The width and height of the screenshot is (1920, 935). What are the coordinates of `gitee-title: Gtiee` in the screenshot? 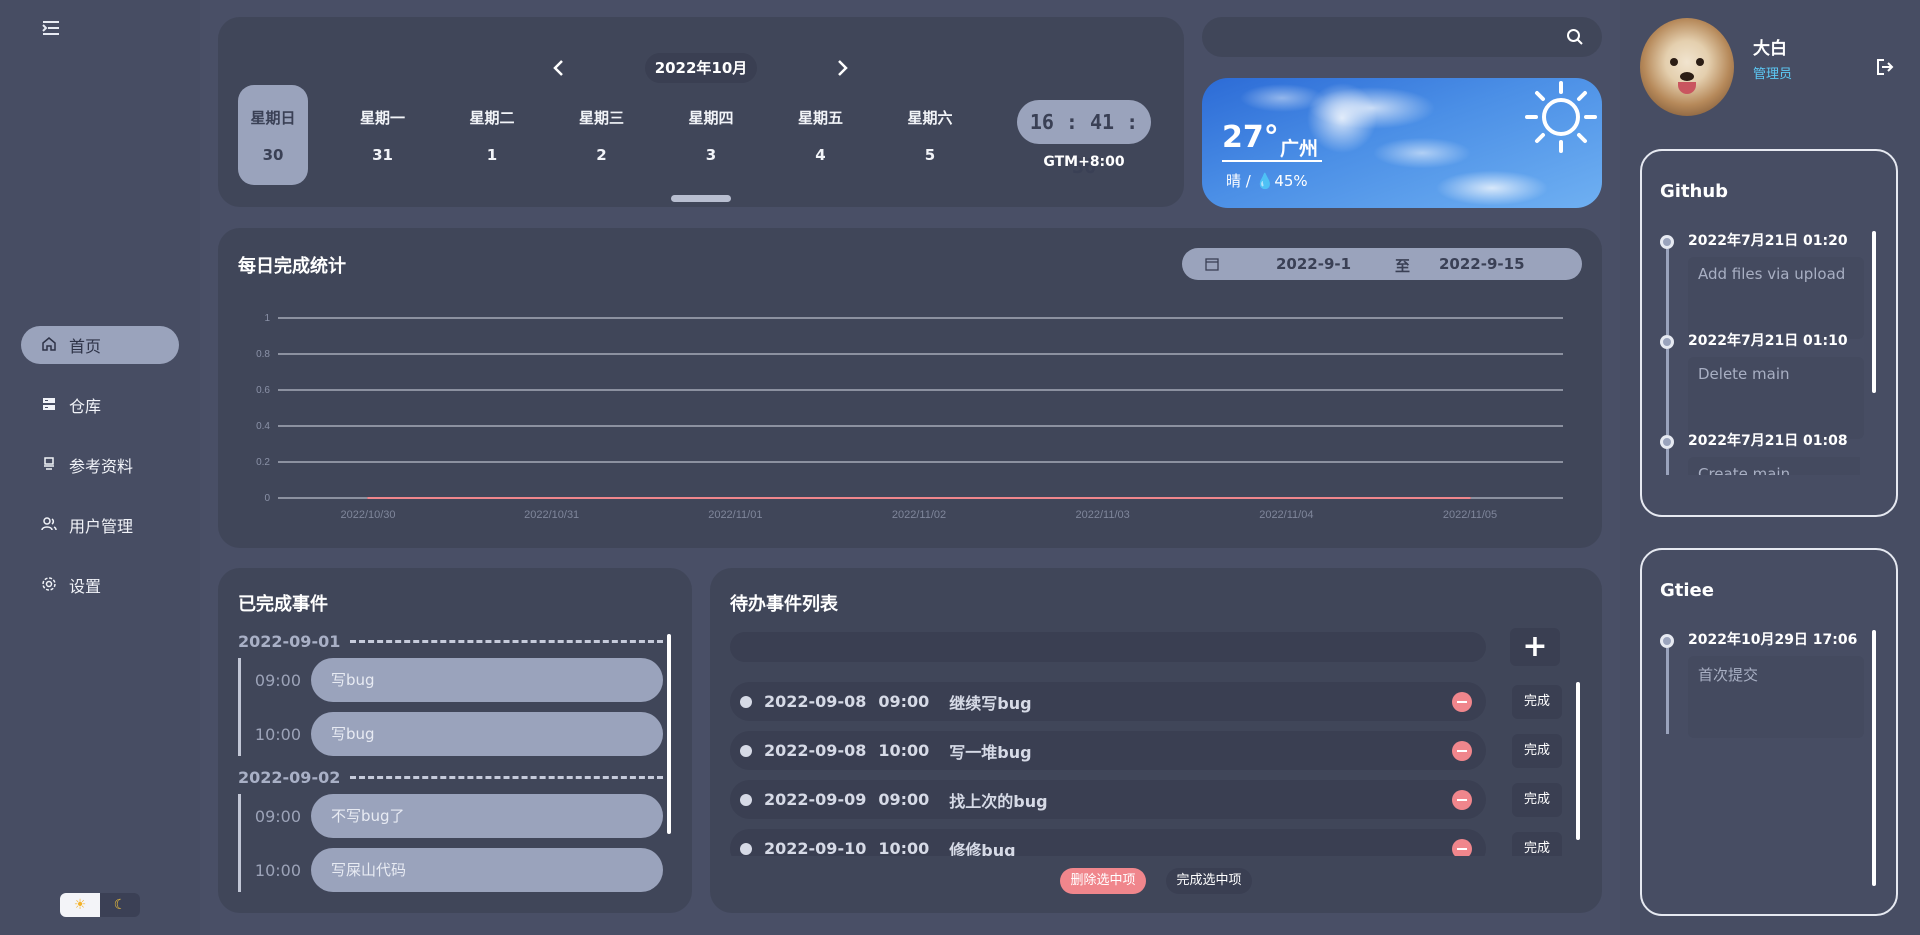 It's located at (1687, 590).